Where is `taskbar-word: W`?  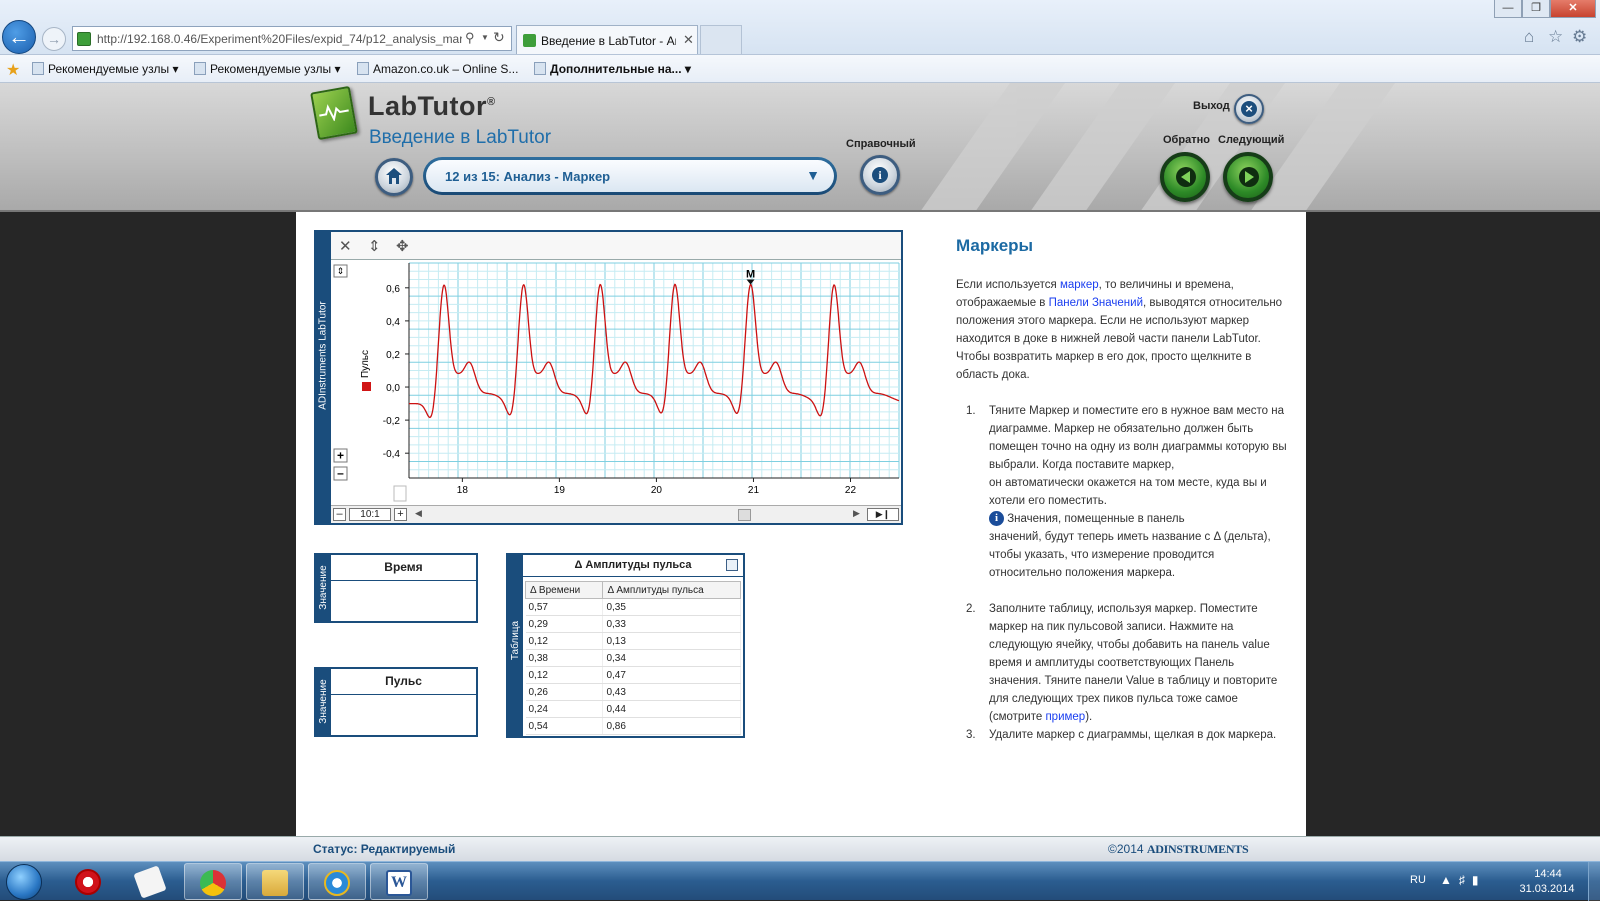 taskbar-word: W is located at coordinates (399, 881).